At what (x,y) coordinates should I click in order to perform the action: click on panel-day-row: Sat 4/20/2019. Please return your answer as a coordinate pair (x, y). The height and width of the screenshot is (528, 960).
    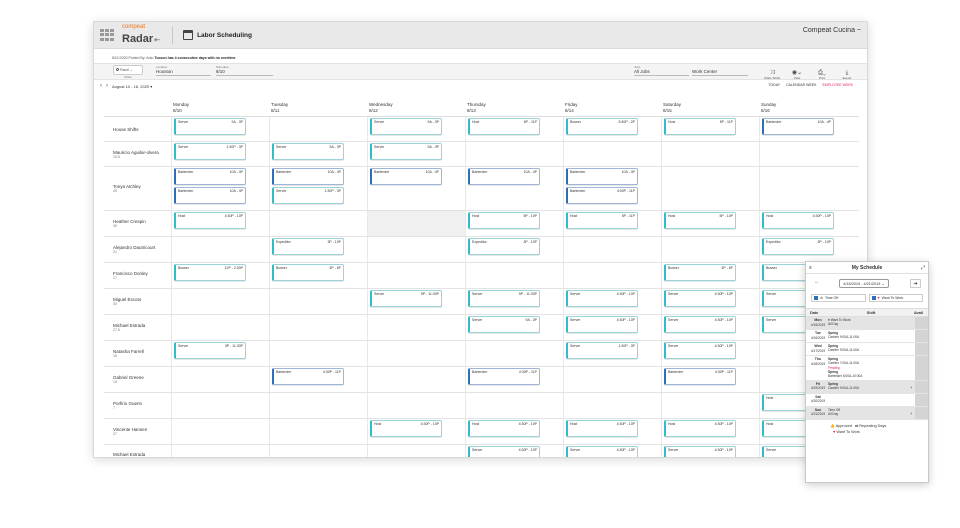
    Looking at the image, I should click on (867, 400).